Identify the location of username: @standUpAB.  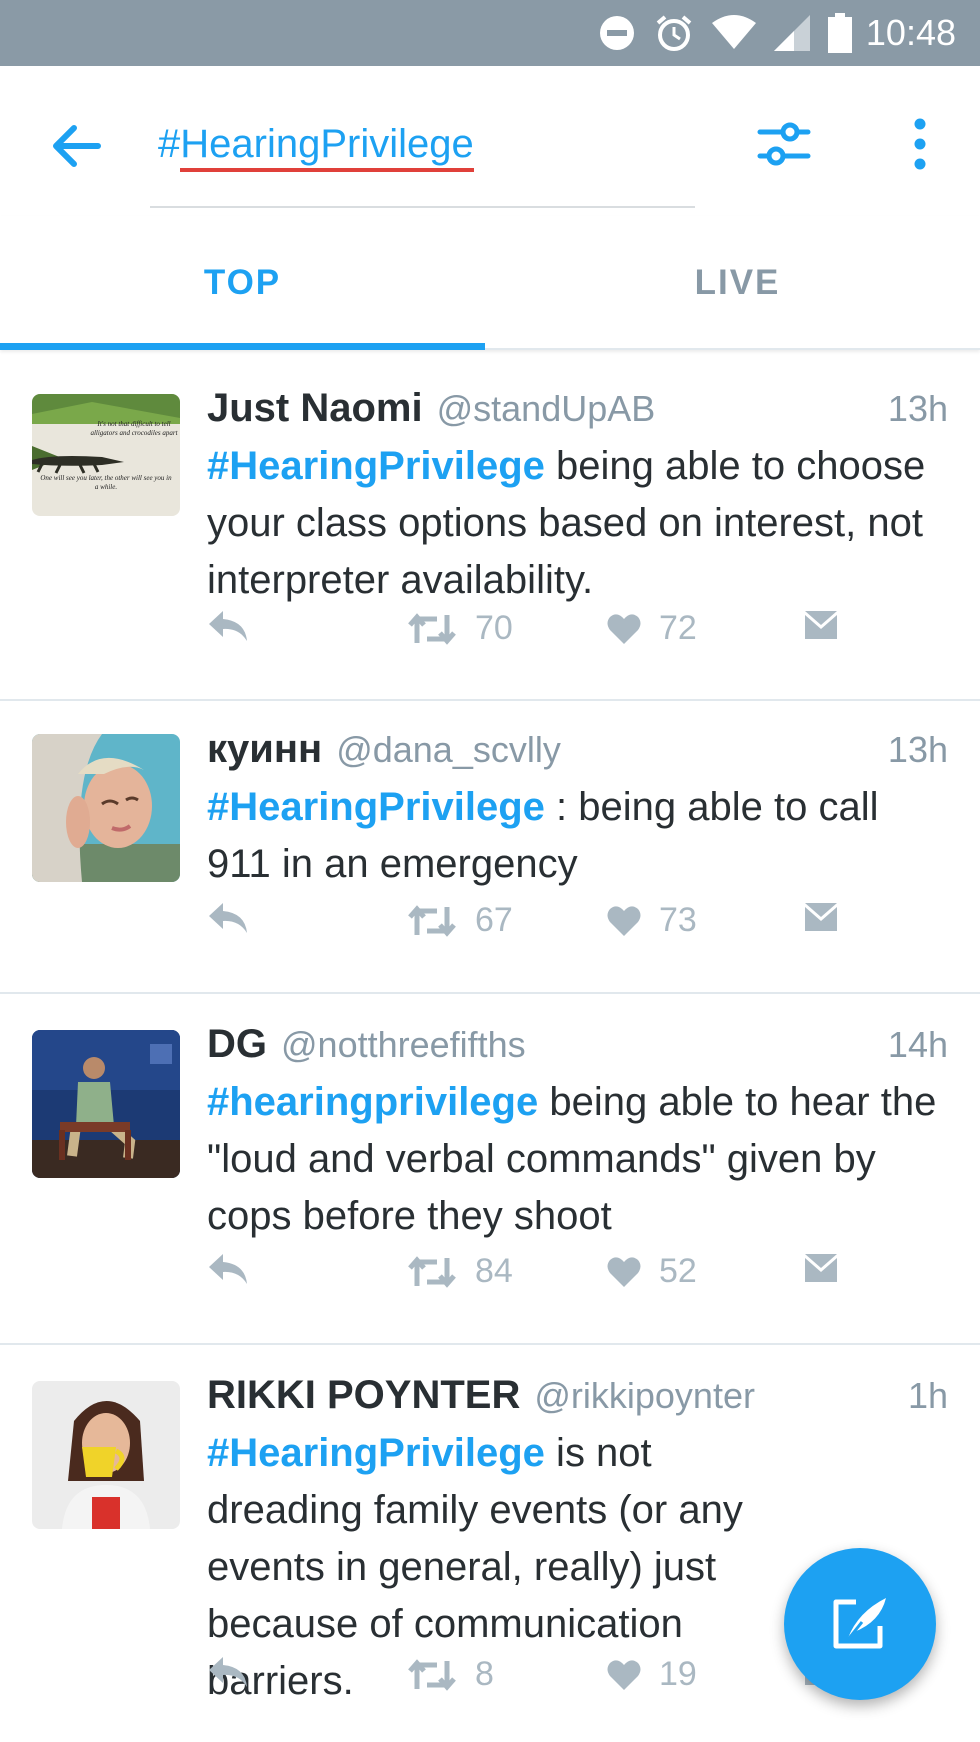
(546, 409).